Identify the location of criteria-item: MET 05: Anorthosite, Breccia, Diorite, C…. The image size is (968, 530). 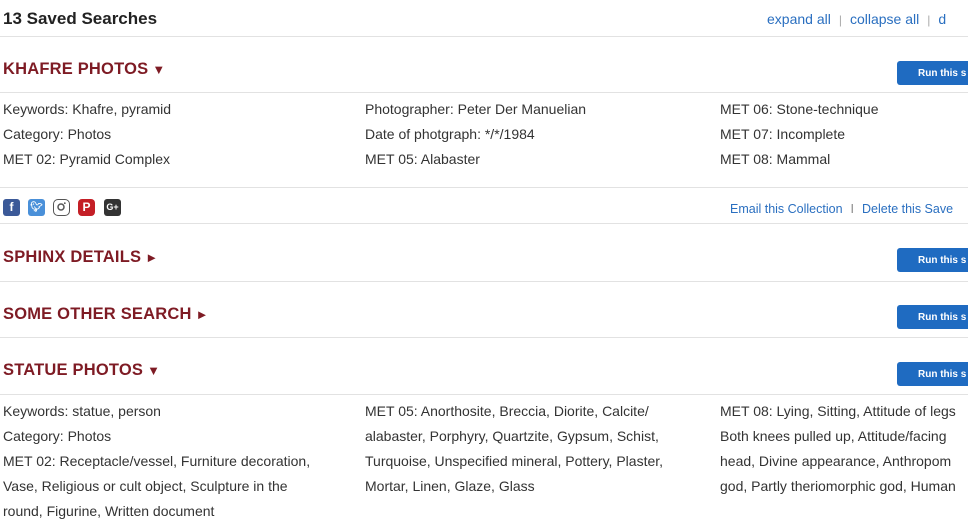
(507, 411).